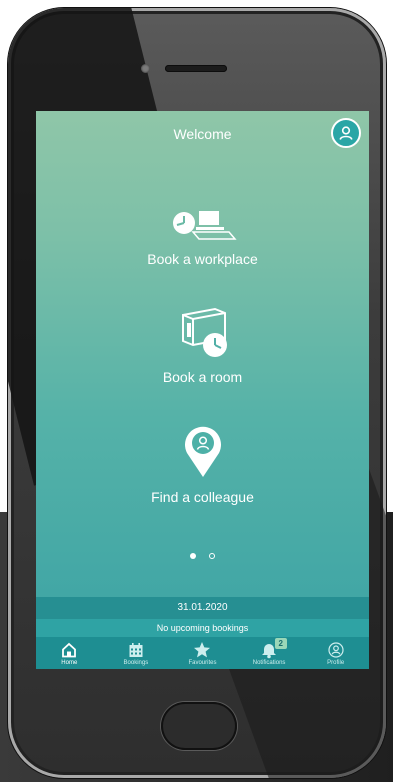 This screenshot has width=393, height=782. What do you see at coordinates (202, 608) in the screenshot?
I see `date-bar: 31.01.2020` at bounding box center [202, 608].